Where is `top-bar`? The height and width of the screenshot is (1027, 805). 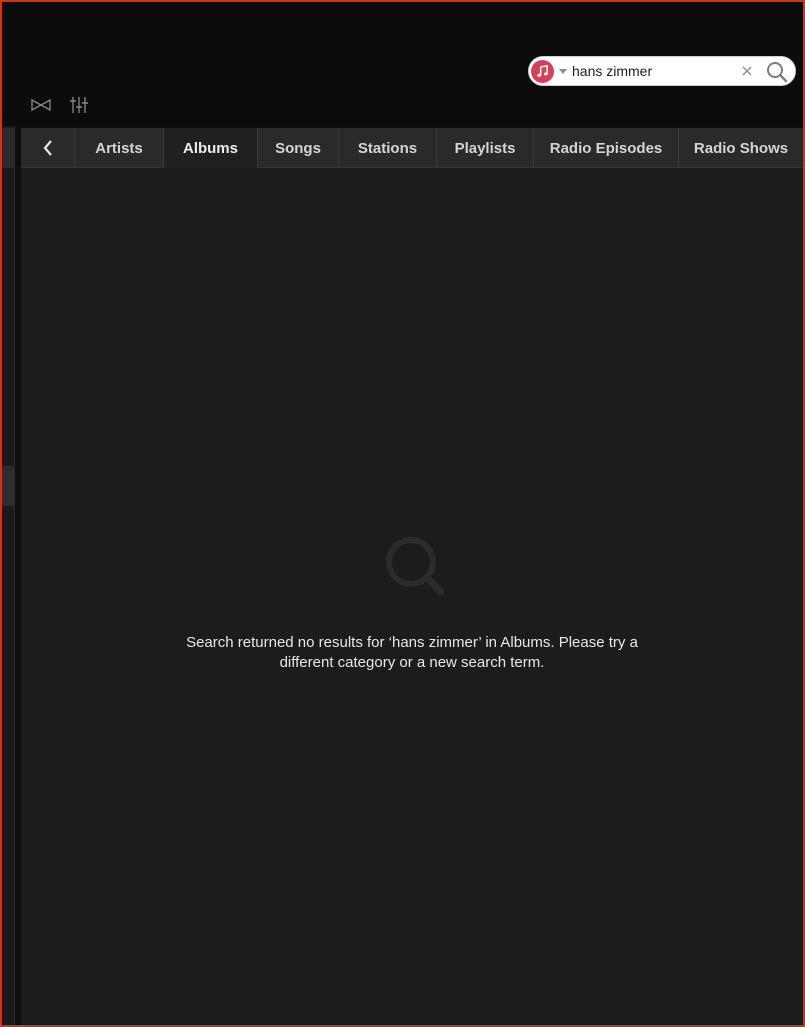
top-bar is located at coordinates (402, 64).